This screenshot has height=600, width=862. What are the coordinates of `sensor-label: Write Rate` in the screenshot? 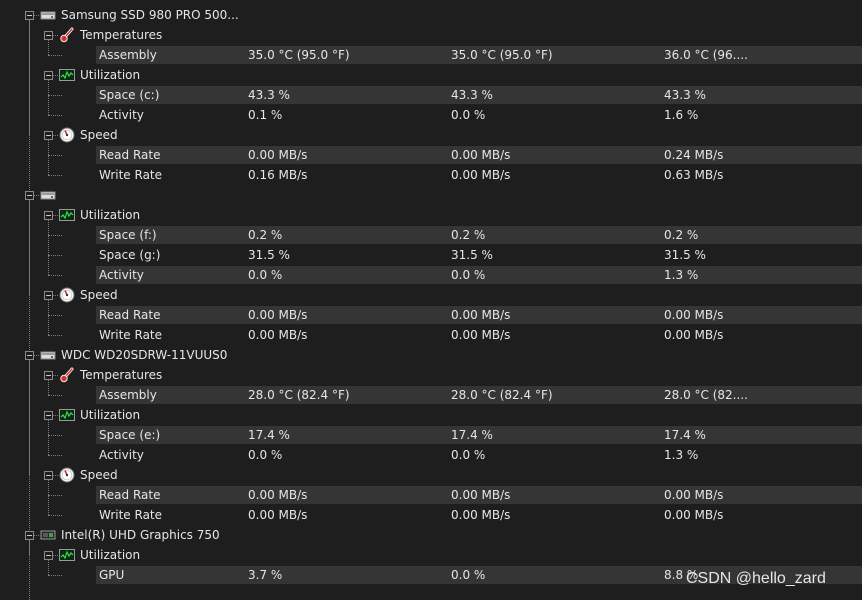 It's located at (131, 515).